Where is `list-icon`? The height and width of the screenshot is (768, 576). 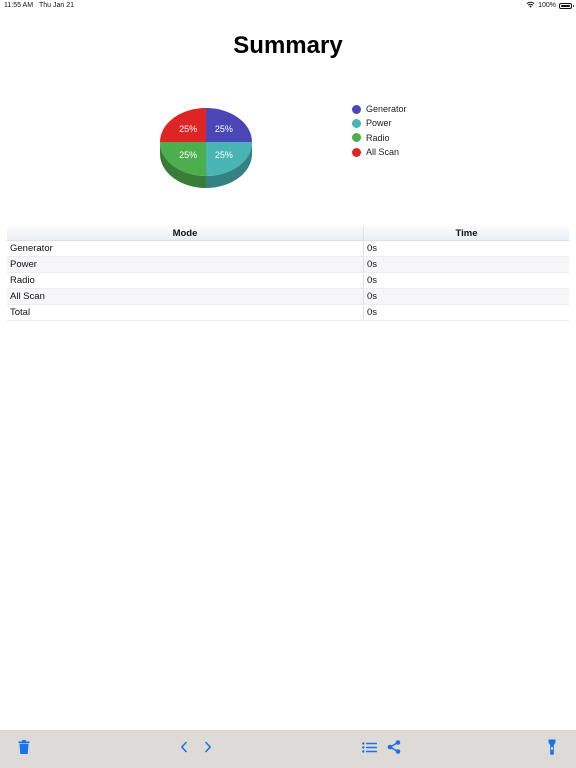 list-icon is located at coordinates (369, 749).